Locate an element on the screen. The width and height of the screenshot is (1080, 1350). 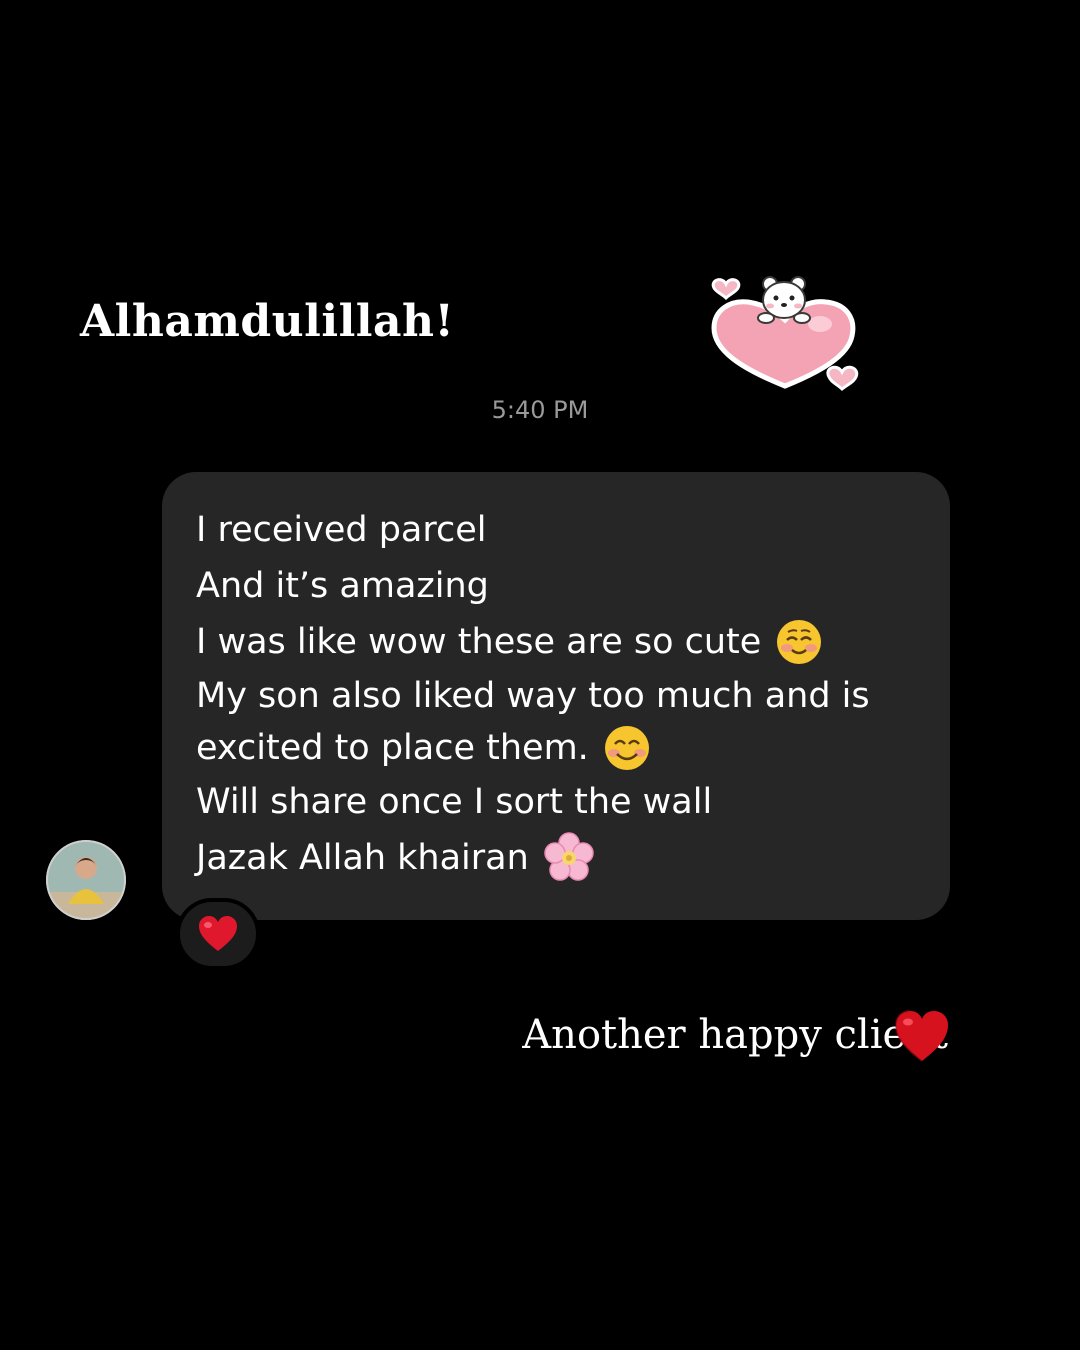
message-line-1-text: I received parcel is located at coordinates (341, 530).